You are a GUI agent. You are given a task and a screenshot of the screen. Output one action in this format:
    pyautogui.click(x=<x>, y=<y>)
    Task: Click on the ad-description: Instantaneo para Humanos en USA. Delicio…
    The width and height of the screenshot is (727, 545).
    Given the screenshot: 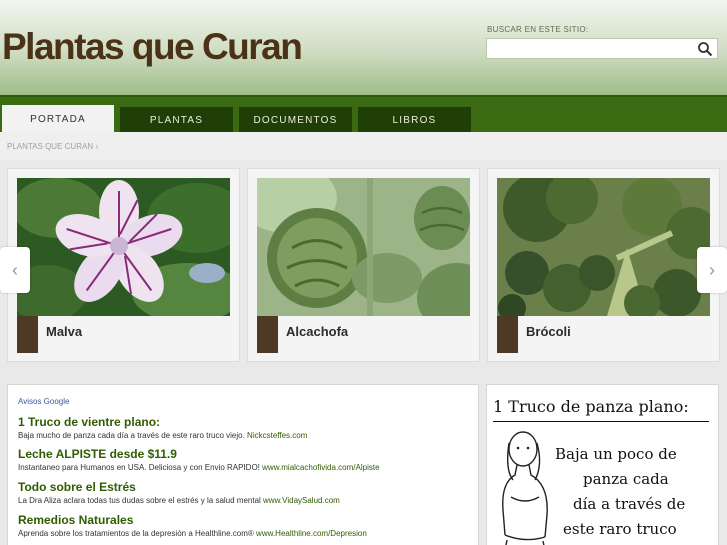 What is the action you would take?
    pyautogui.click(x=139, y=467)
    